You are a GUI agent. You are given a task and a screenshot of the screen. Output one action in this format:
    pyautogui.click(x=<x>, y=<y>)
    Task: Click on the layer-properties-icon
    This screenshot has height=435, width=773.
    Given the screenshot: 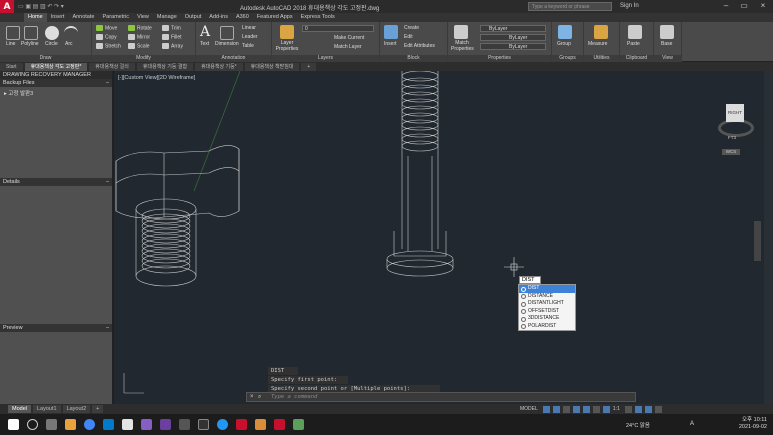 What is the action you would take?
    pyautogui.click(x=287, y=32)
    